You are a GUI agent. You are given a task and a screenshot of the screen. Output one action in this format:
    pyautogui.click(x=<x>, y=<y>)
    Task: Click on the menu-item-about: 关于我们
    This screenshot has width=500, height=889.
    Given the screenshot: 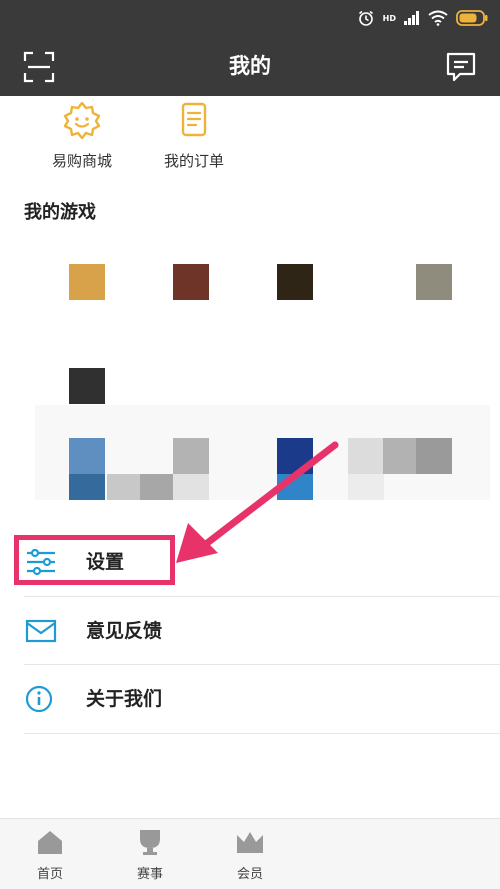 What is the action you would take?
    pyautogui.click(x=250, y=699)
    